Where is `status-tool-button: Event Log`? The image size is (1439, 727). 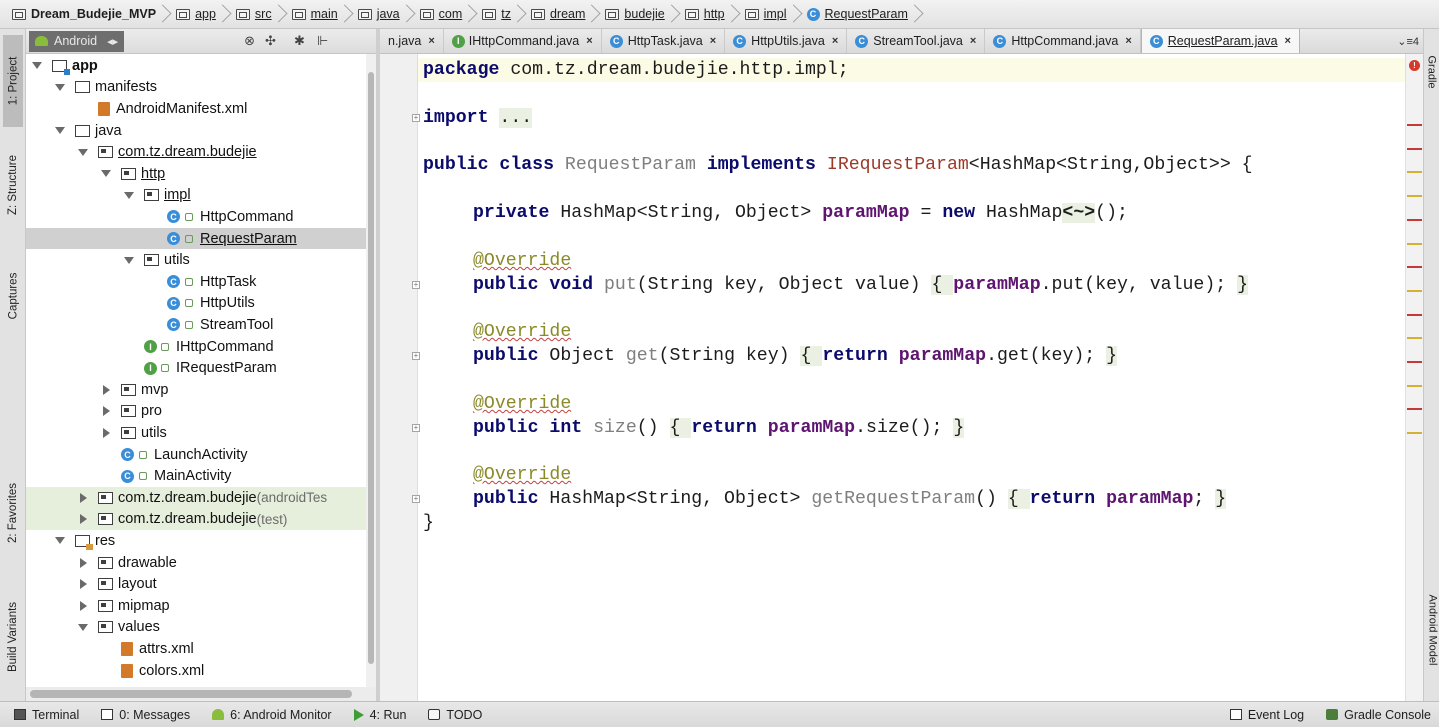 status-tool-button: Event Log is located at coordinates (1266, 715).